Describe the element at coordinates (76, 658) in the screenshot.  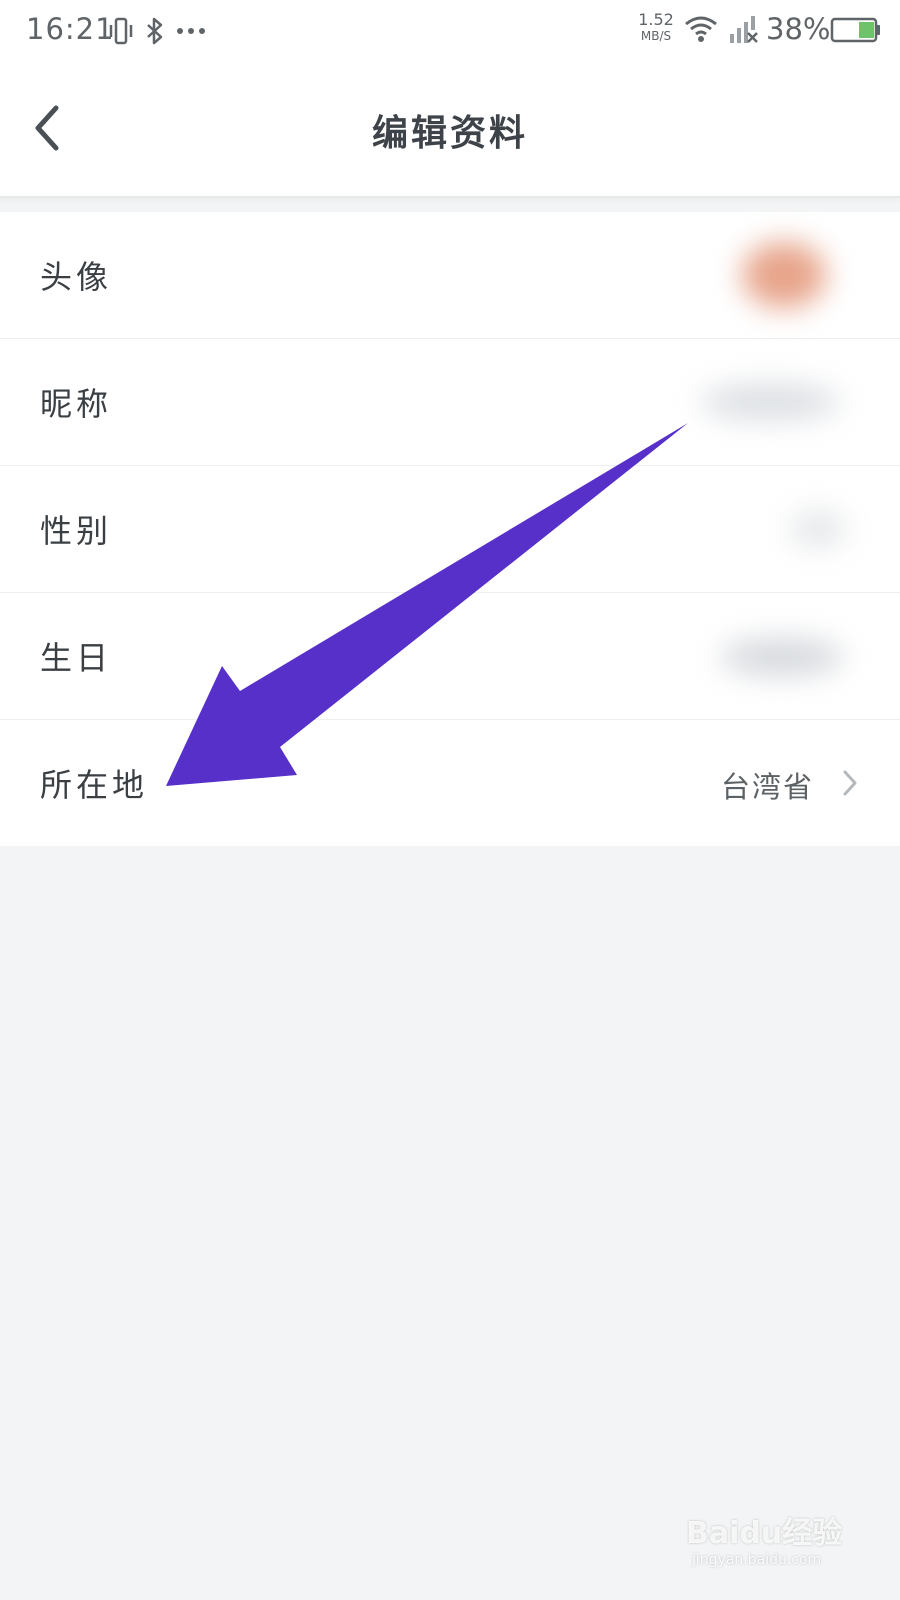
I see `row-label-birthday: 生日` at that location.